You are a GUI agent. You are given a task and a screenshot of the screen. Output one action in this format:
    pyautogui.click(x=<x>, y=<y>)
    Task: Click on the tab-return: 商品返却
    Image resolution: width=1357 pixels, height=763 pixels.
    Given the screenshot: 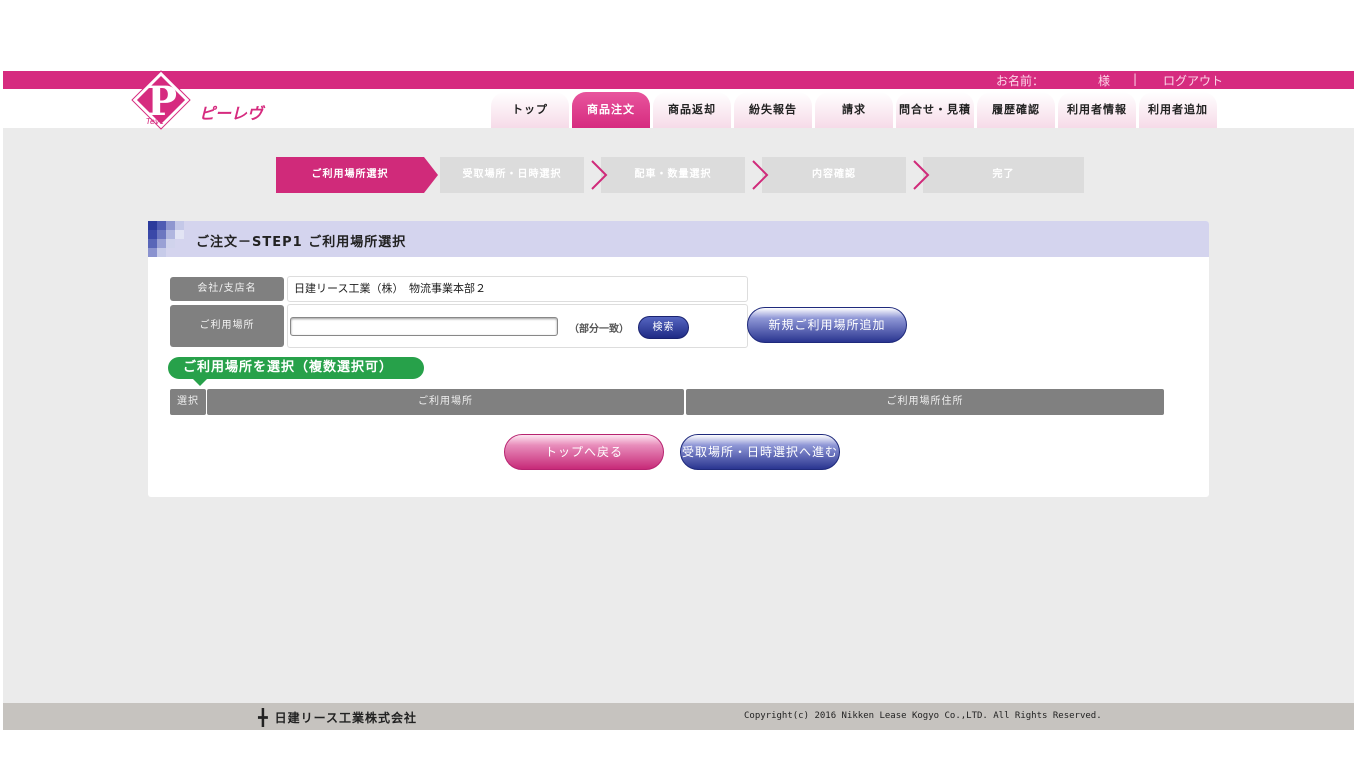 What is the action you would take?
    pyautogui.click(x=692, y=110)
    